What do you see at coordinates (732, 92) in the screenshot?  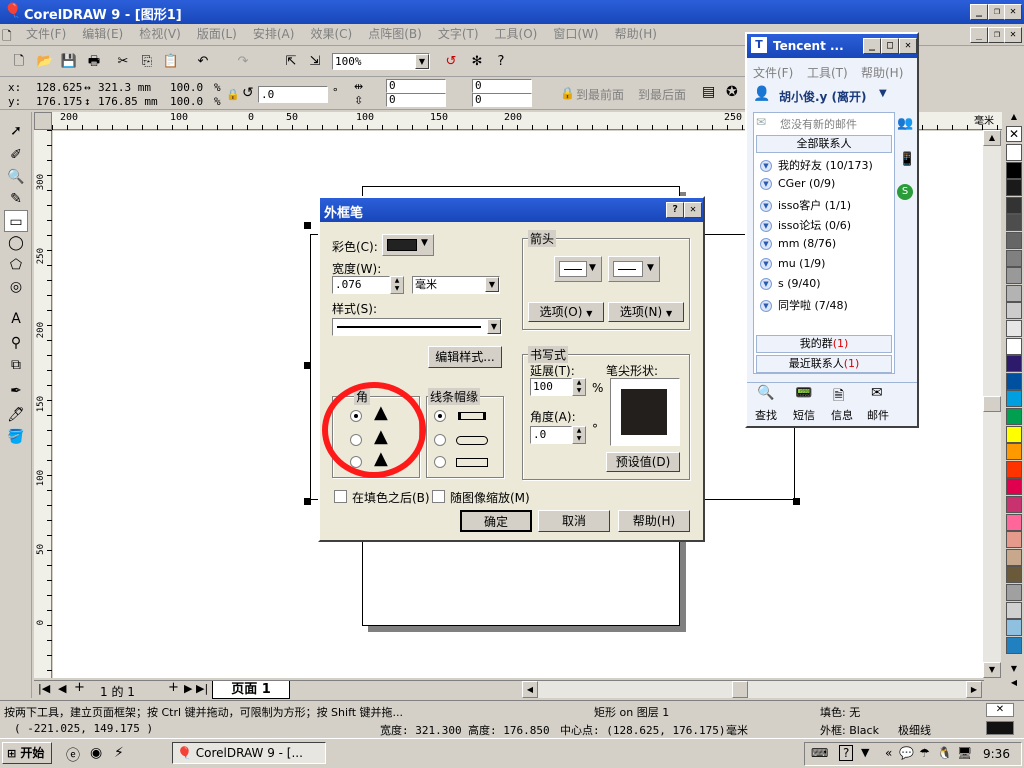 I see `convert-curves-icon: ✪` at bounding box center [732, 92].